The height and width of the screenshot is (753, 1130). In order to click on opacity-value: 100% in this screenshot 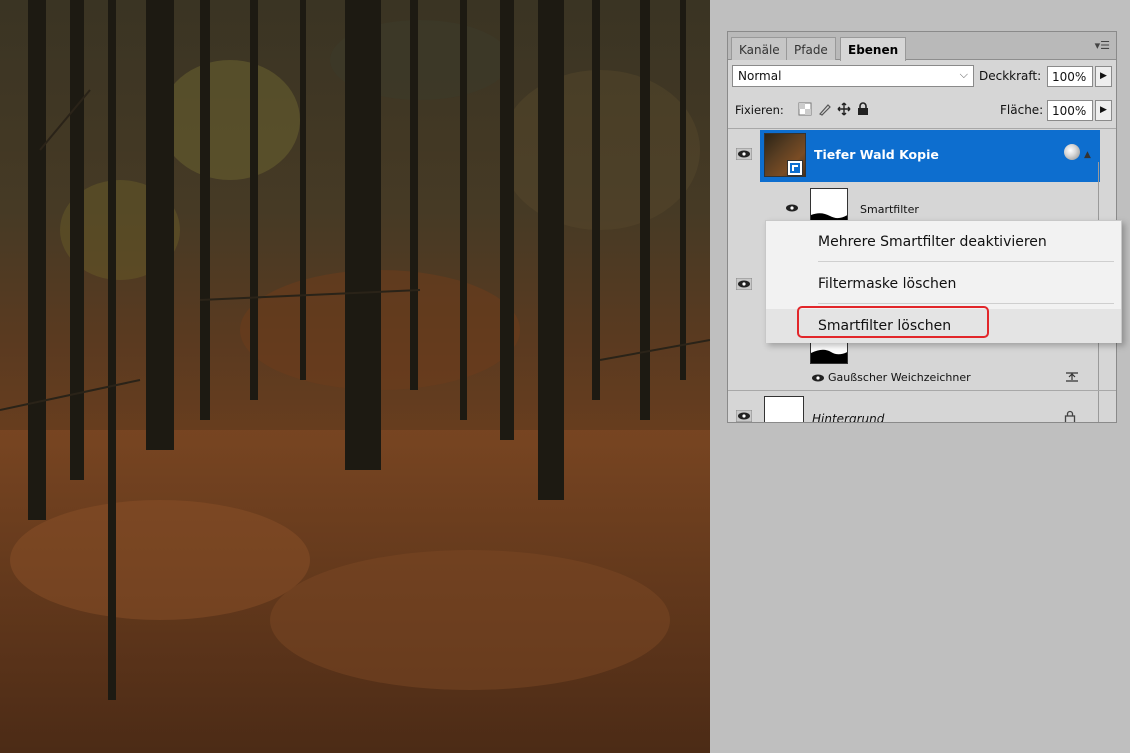, I will do `click(1069, 77)`.